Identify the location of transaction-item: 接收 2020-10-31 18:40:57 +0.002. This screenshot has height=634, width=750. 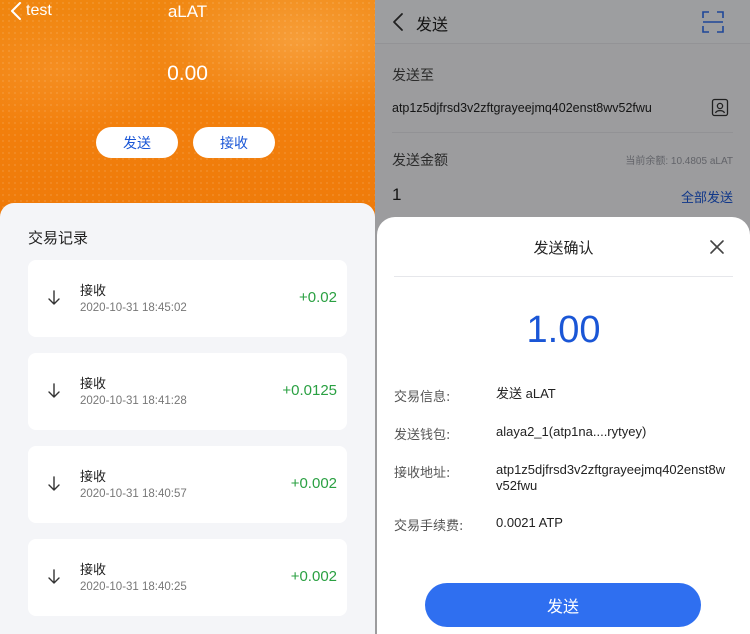
(187, 484).